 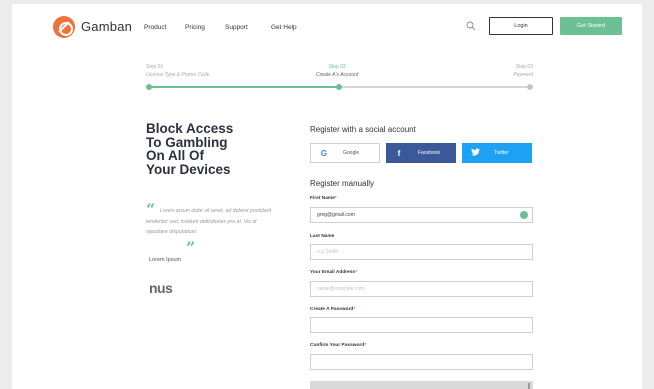 I want to click on google-button: G Google, so click(x=345, y=153).